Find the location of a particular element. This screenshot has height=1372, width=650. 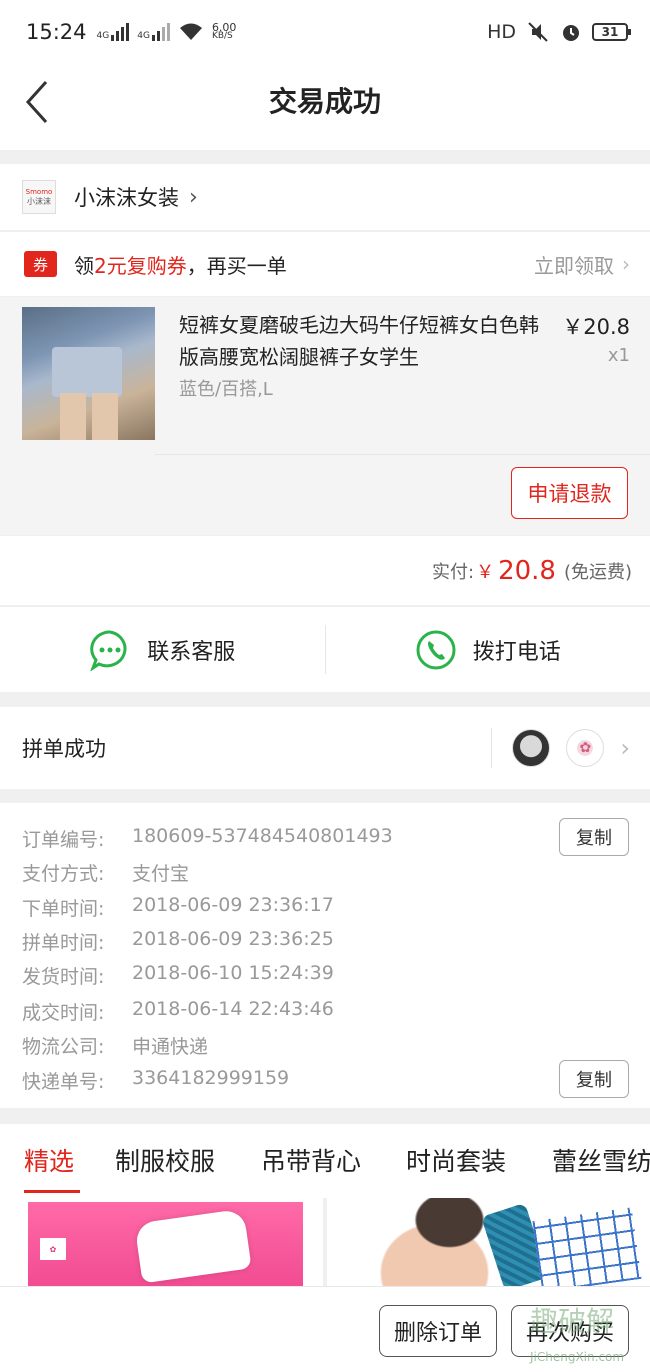

claim-coupon-link: 立即领取 › is located at coordinates (582, 264).